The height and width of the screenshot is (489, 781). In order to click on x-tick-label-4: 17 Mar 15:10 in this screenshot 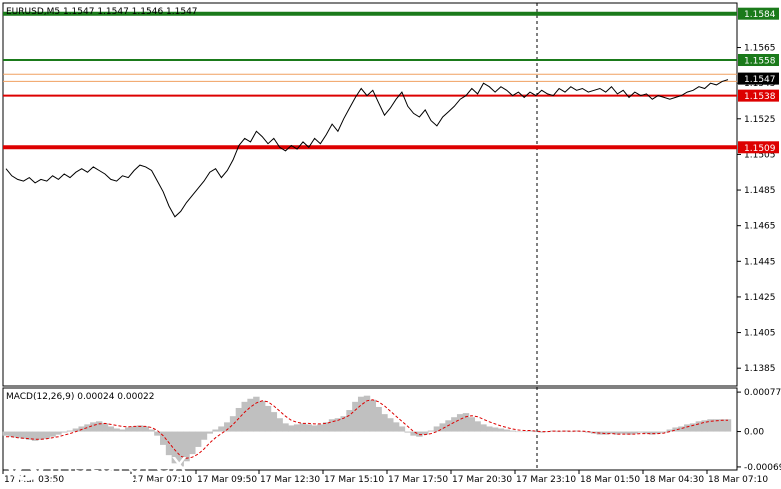, I will do `click(354, 480)`.